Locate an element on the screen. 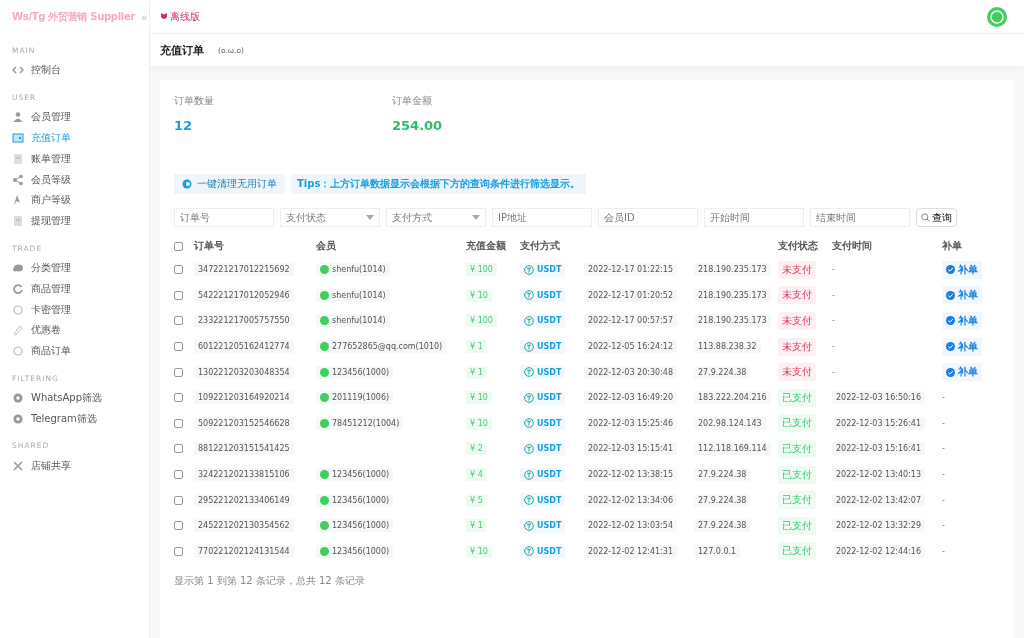  amount-tag: ¥ 100 is located at coordinates (481, 321).